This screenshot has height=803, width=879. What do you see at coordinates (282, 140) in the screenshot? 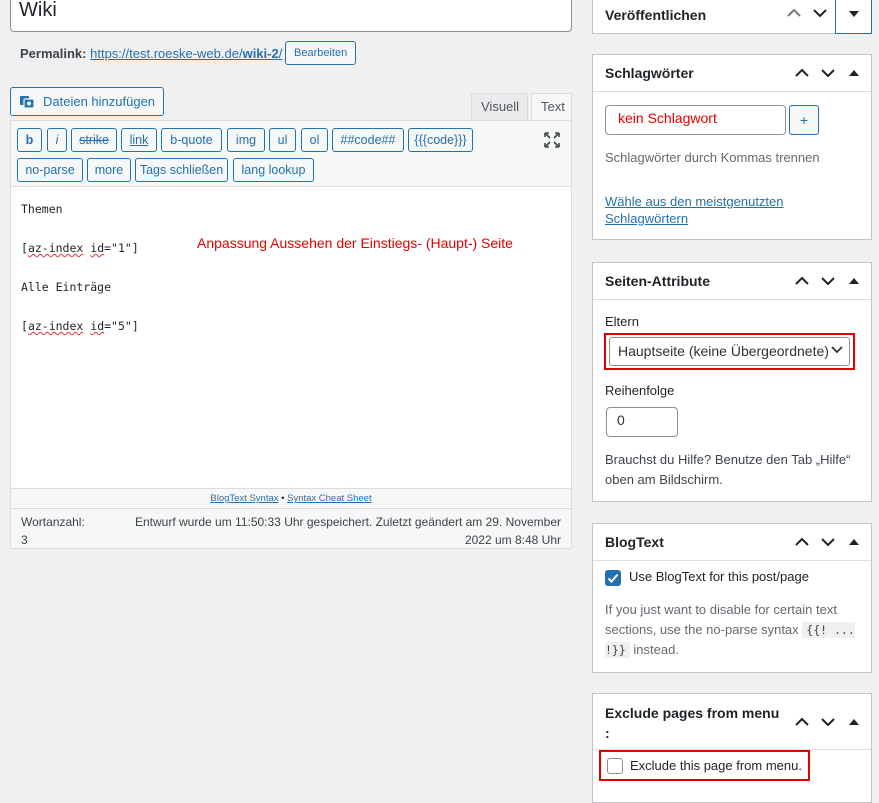
I see `qt-ul-button: ul` at bounding box center [282, 140].